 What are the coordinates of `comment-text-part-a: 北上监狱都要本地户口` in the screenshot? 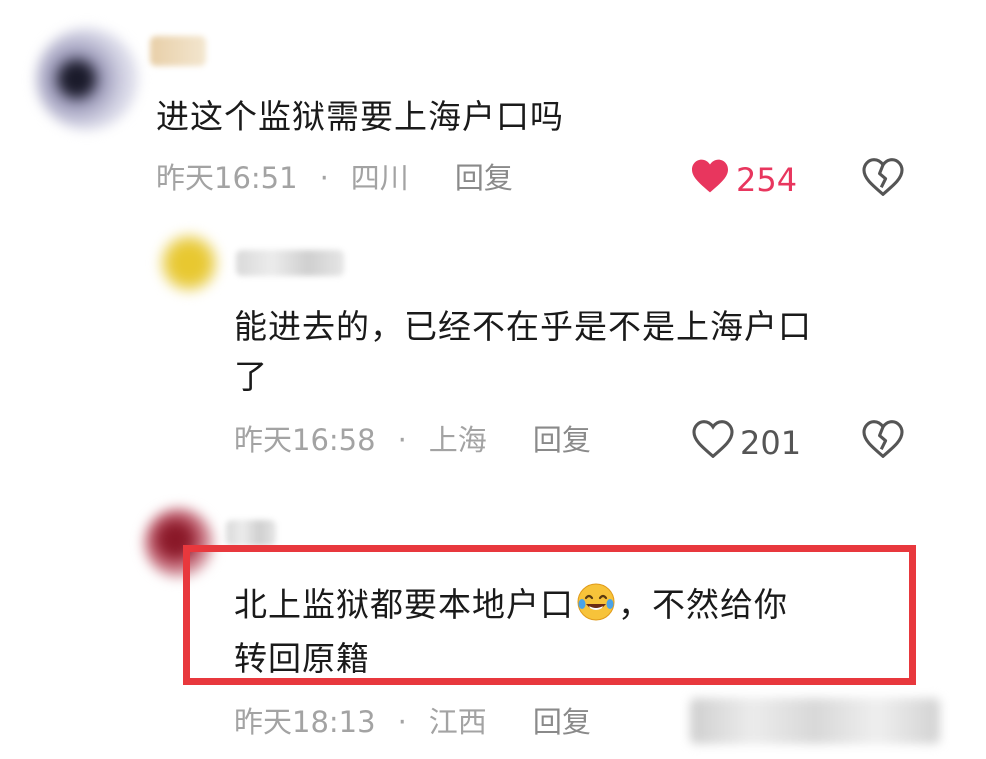 It's located at (404, 604).